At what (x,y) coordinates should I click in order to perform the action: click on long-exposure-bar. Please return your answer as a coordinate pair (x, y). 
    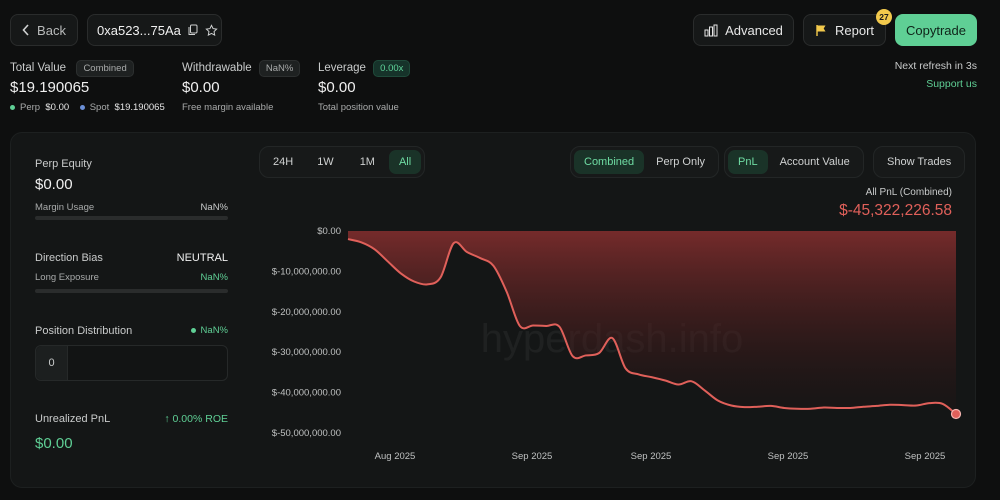
    Looking at the image, I should click on (131, 291).